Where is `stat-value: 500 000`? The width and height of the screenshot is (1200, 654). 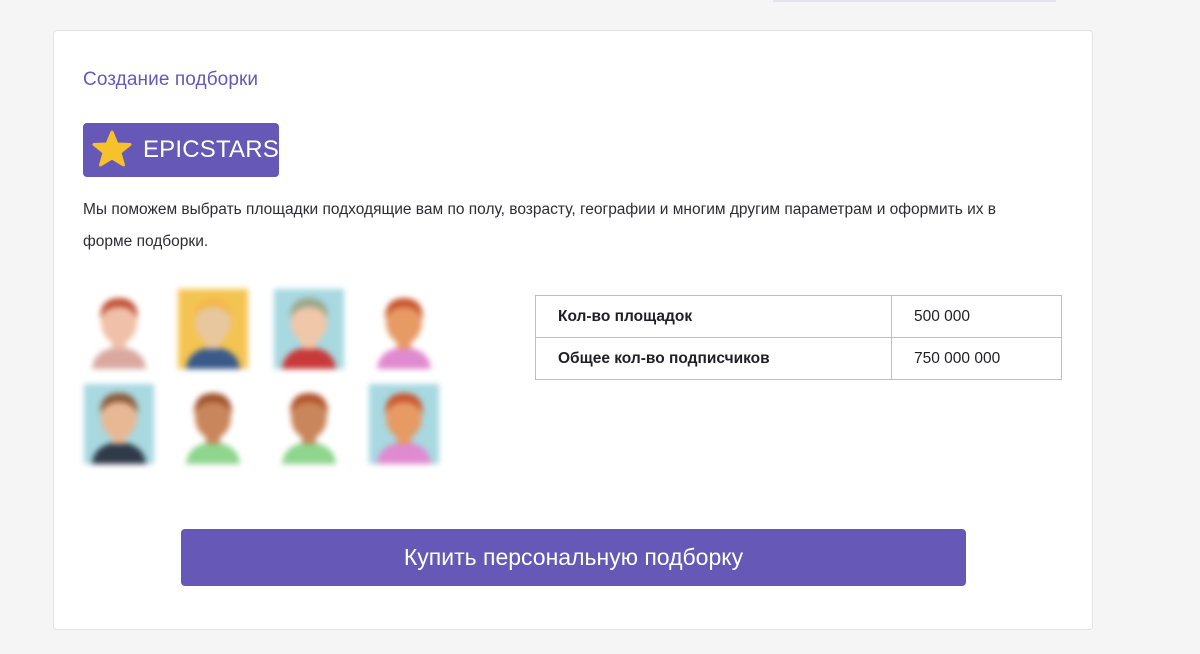 stat-value: 500 000 is located at coordinates (976, 316).